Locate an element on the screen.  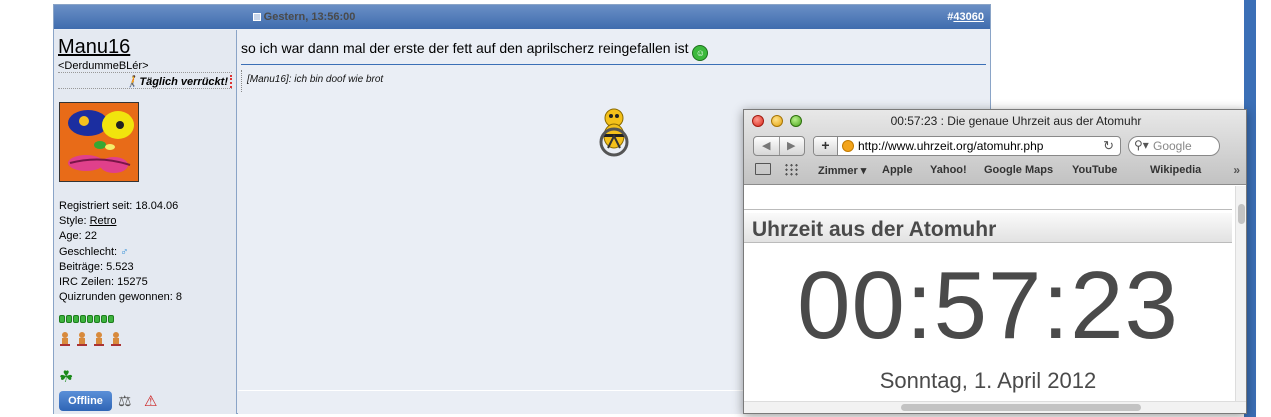
bookmark-item: Wikipedia is located at coordinates (1175, 170).